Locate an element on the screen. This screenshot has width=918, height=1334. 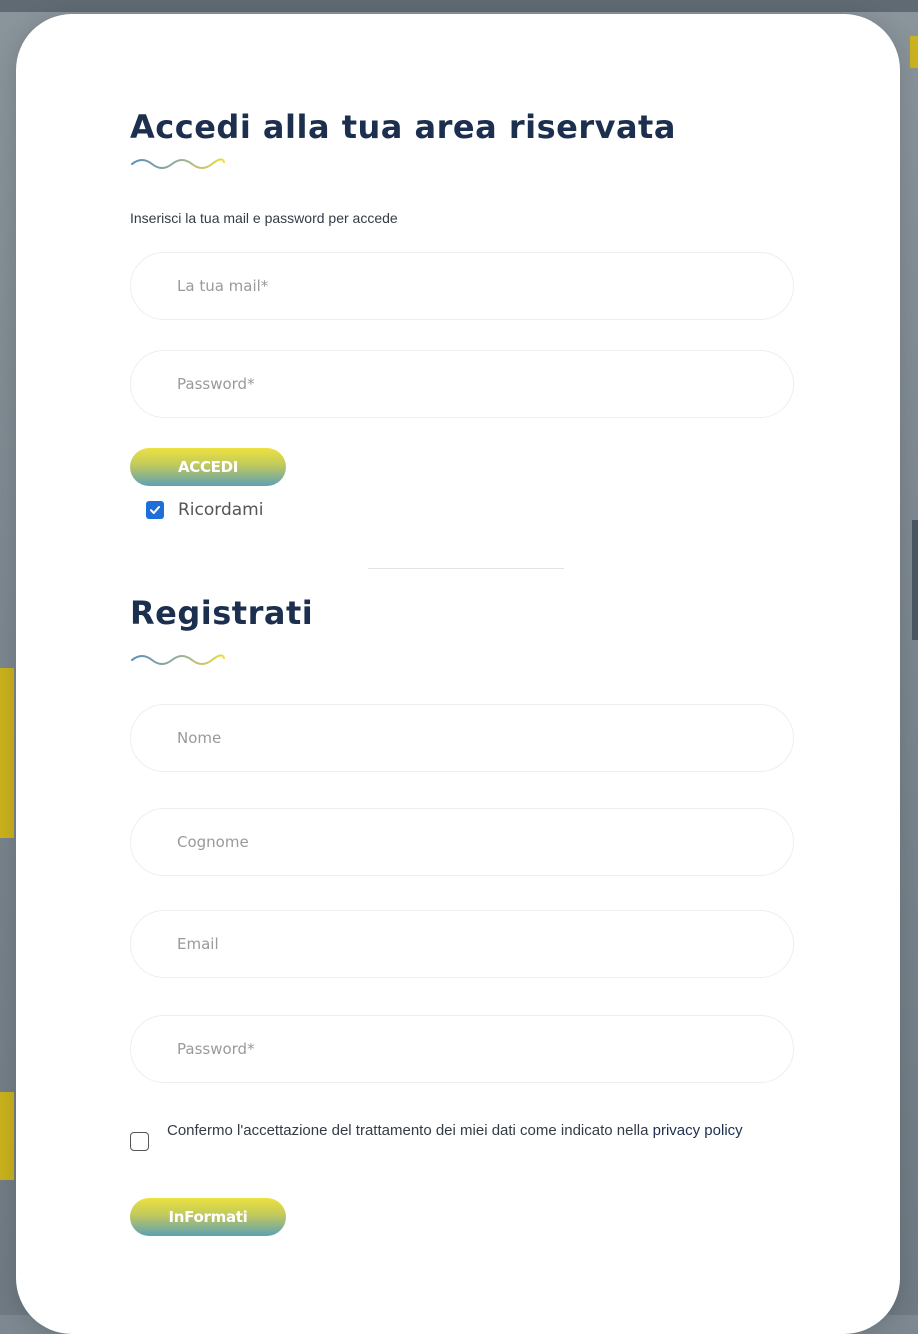
register-email-input is located at coordinates (462, 944).